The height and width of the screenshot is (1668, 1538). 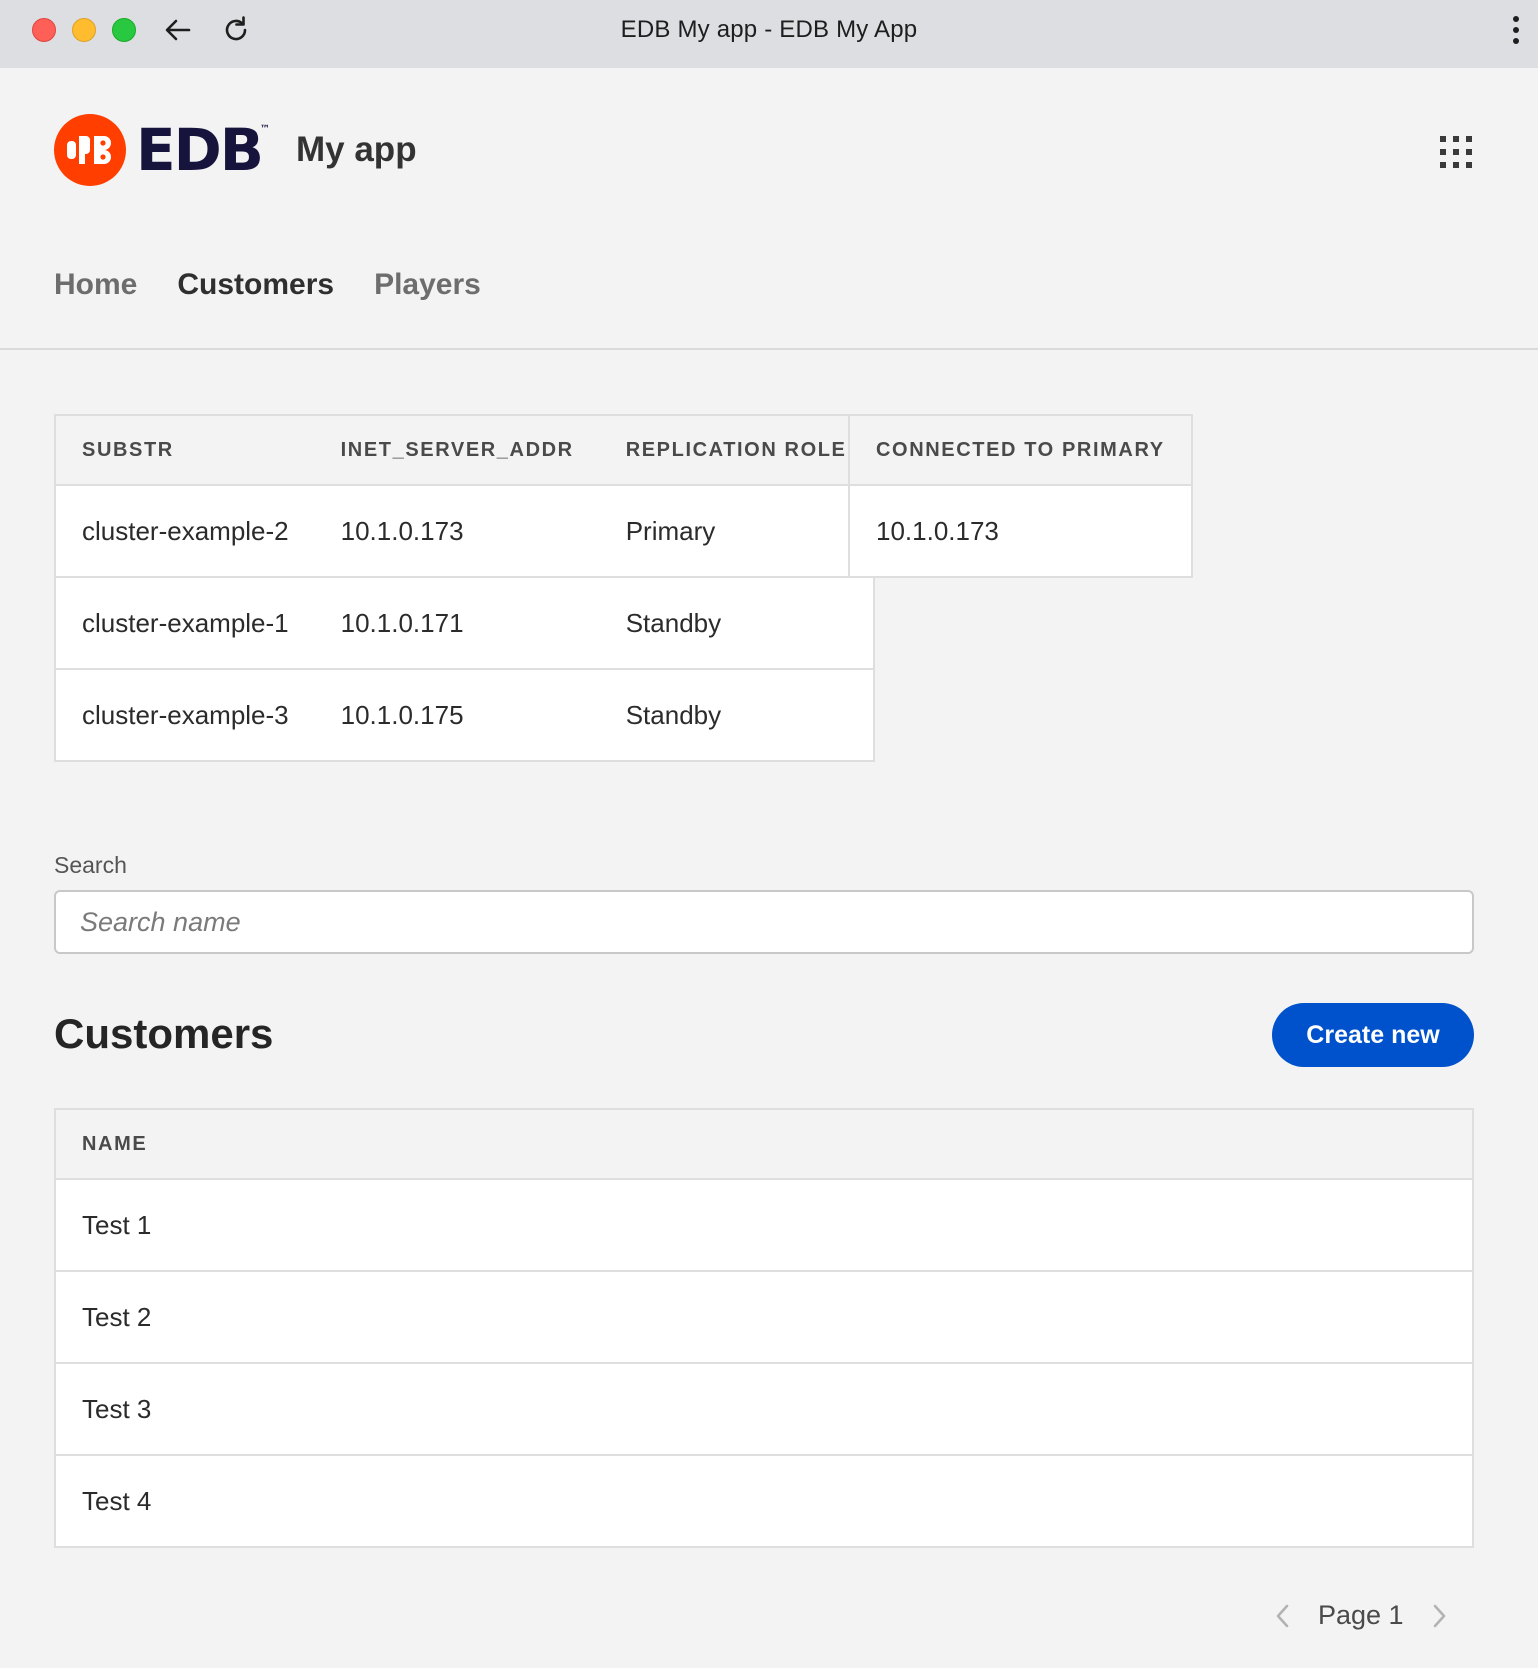 I want to click on cell-connected-to-primary: 10.1.0.173, so click(x=1020, y=530).